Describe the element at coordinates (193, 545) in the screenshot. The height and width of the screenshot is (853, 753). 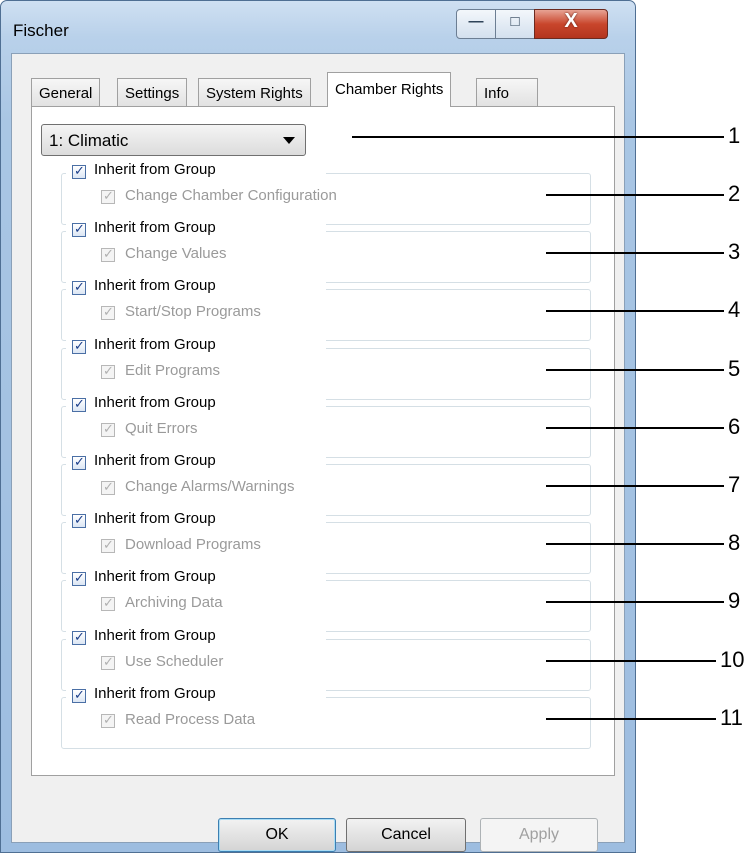
I see `right-label: Download Programs` at that location.